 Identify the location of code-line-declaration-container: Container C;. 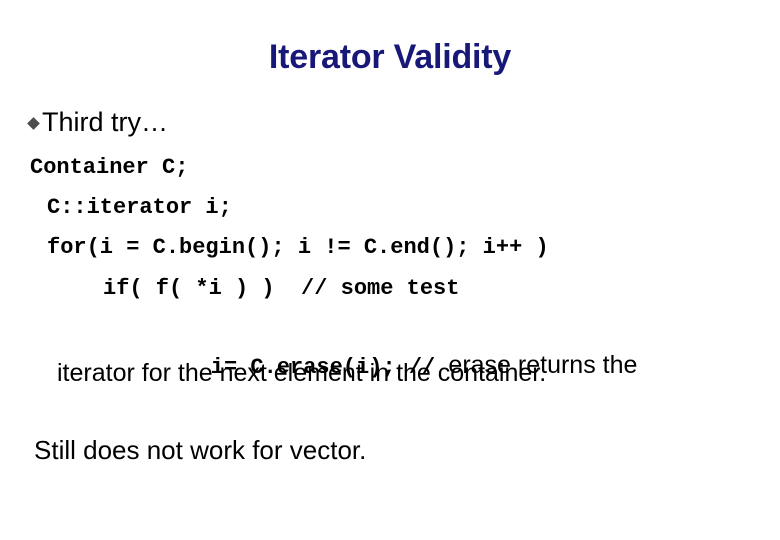
(109, 167).